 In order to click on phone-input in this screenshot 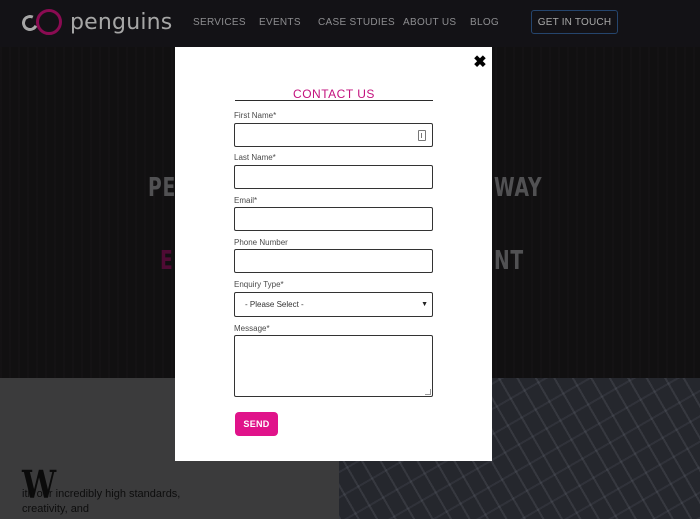, I will do `click(333, 261)`.